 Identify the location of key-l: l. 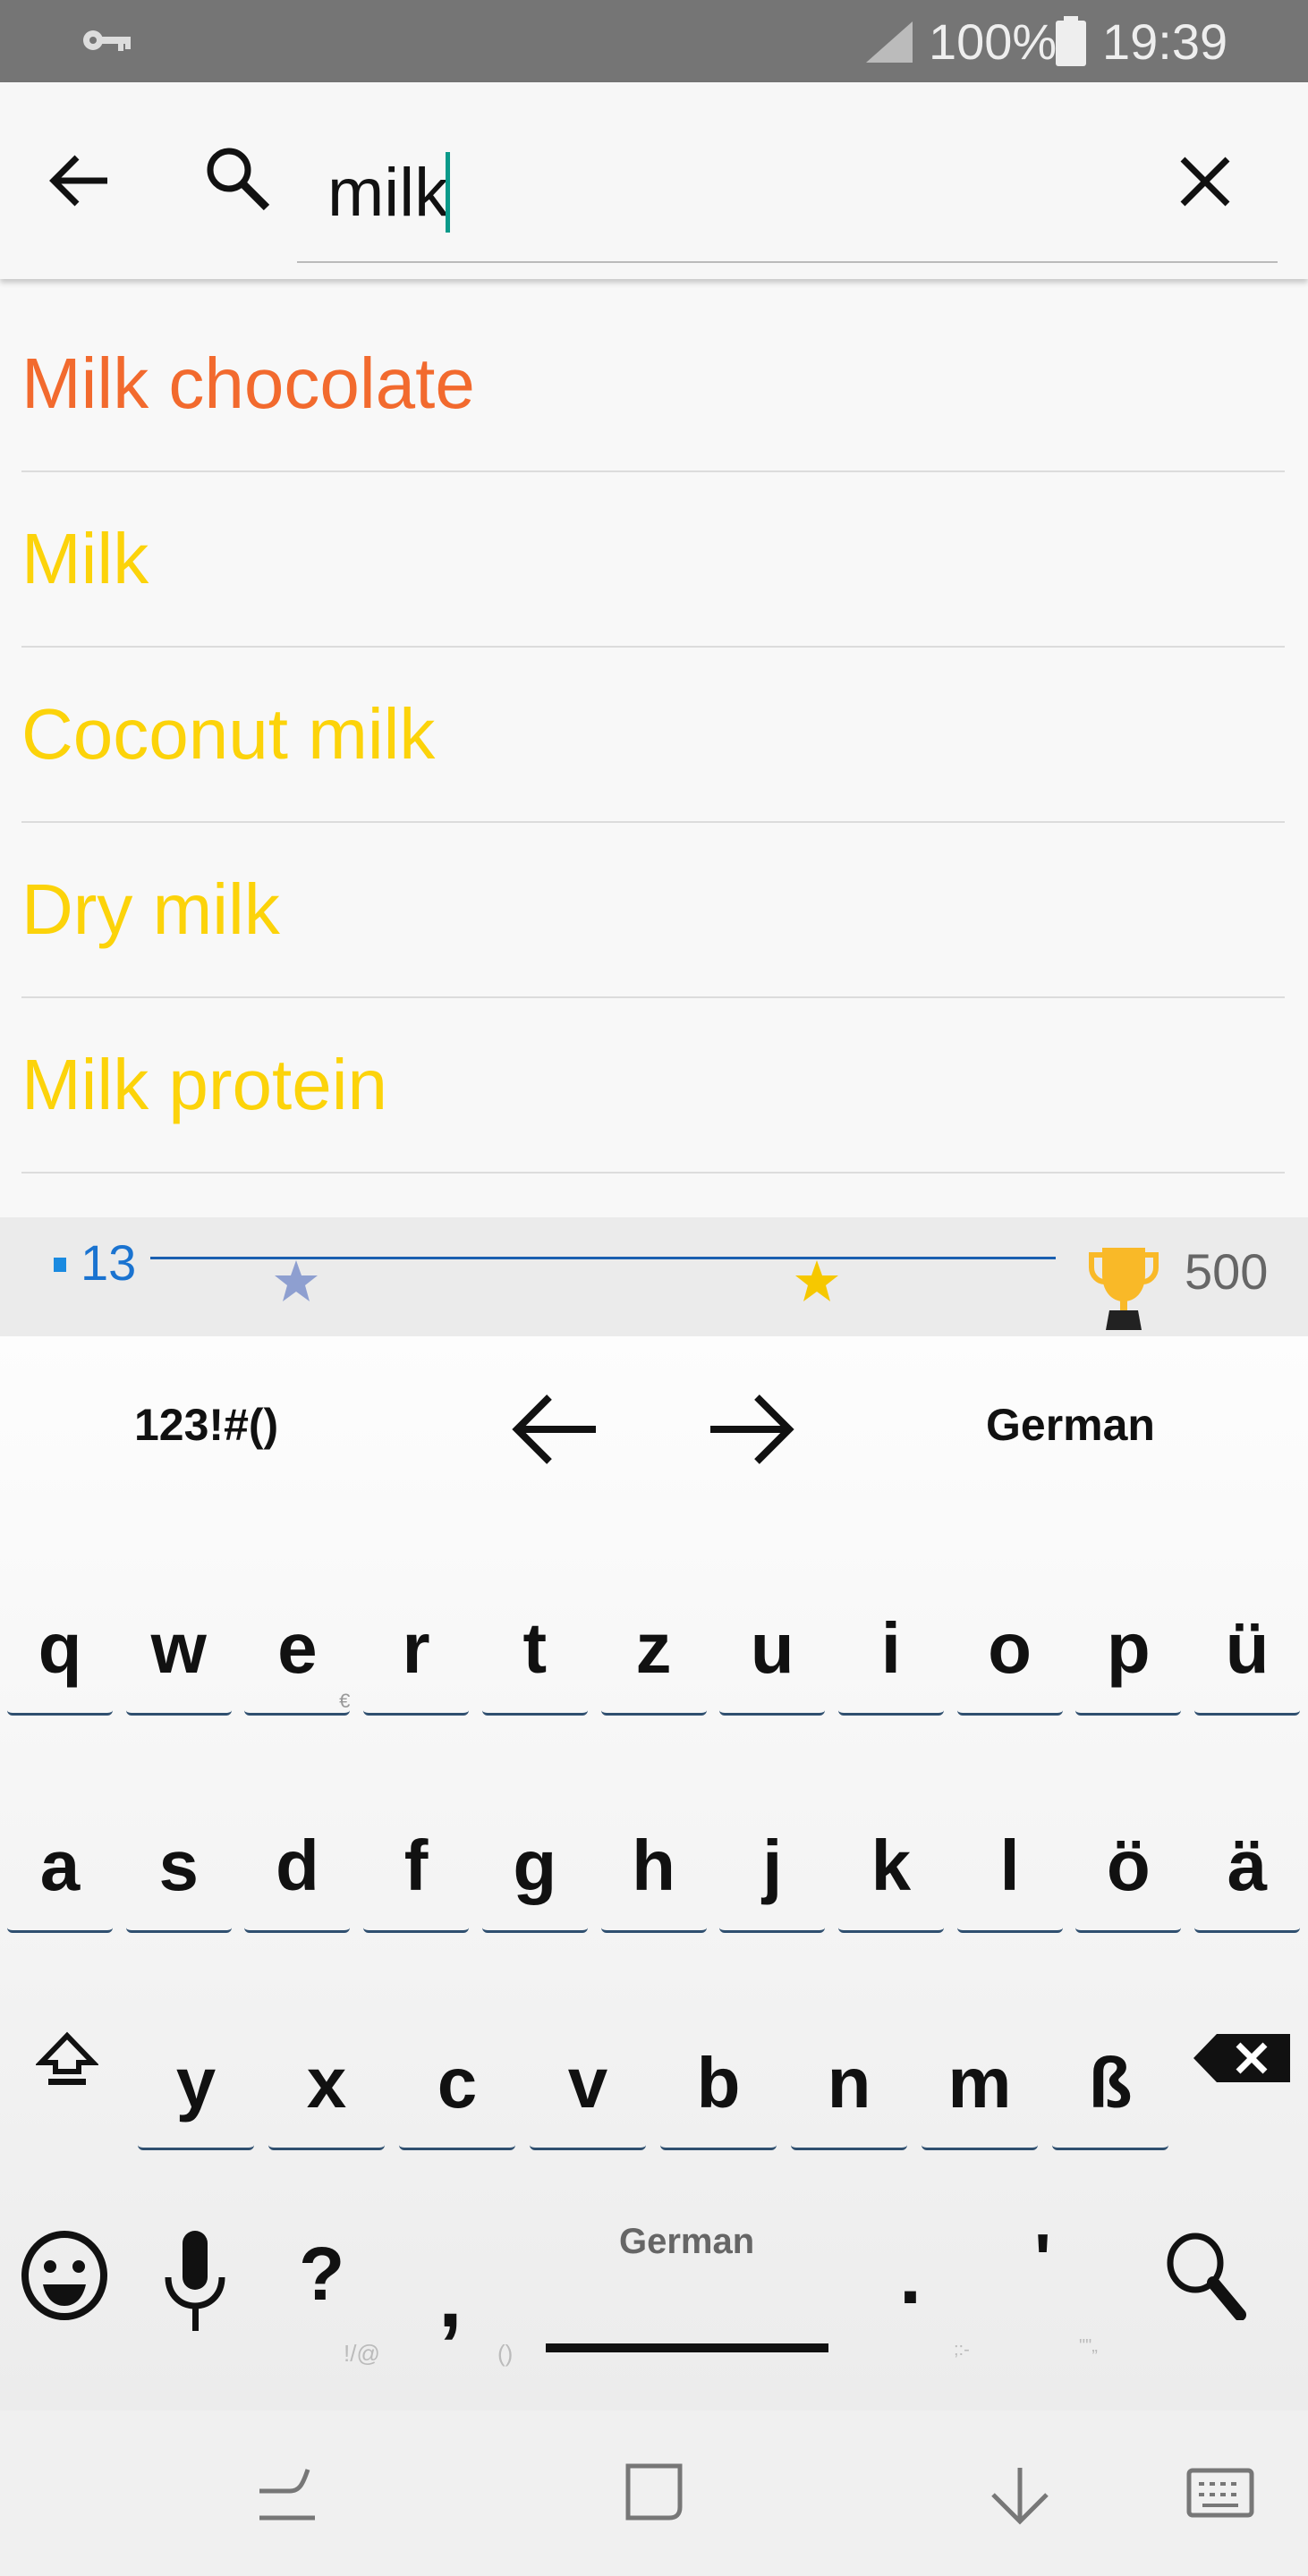
(1010, 1875).